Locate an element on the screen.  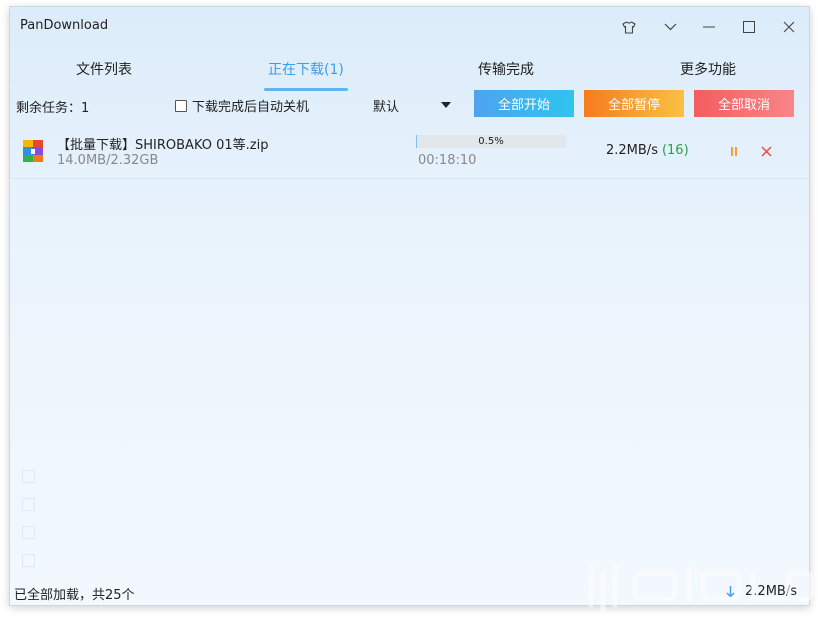
delete-icon is located at coordinates (766, 151).